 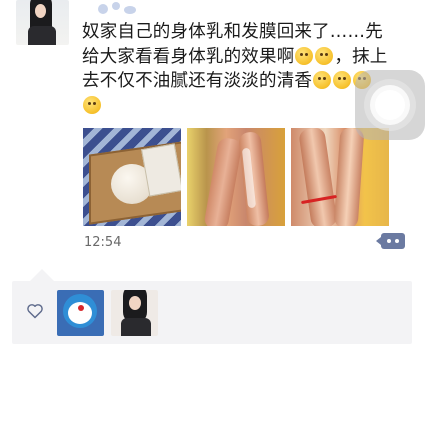 What do you see at coordinates (118, 9) in the screenshot?
I see `header-decoration` at bounding box center [118, 9].